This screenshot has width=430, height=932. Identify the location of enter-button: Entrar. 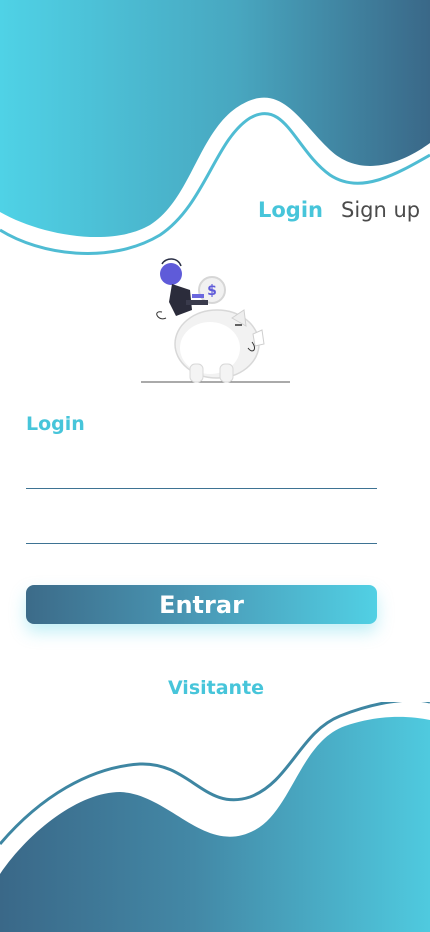
(201, 604).